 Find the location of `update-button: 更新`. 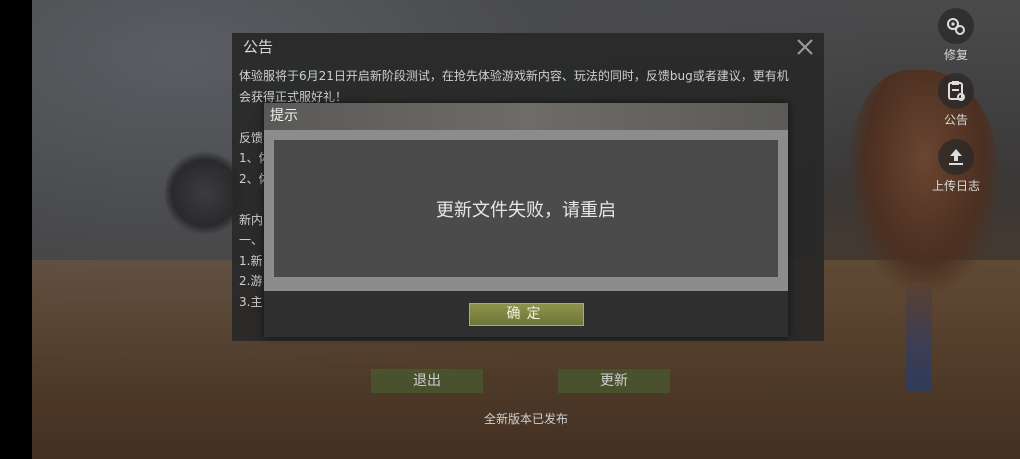

update-button: 更新 is located at coordinates (614, 381).